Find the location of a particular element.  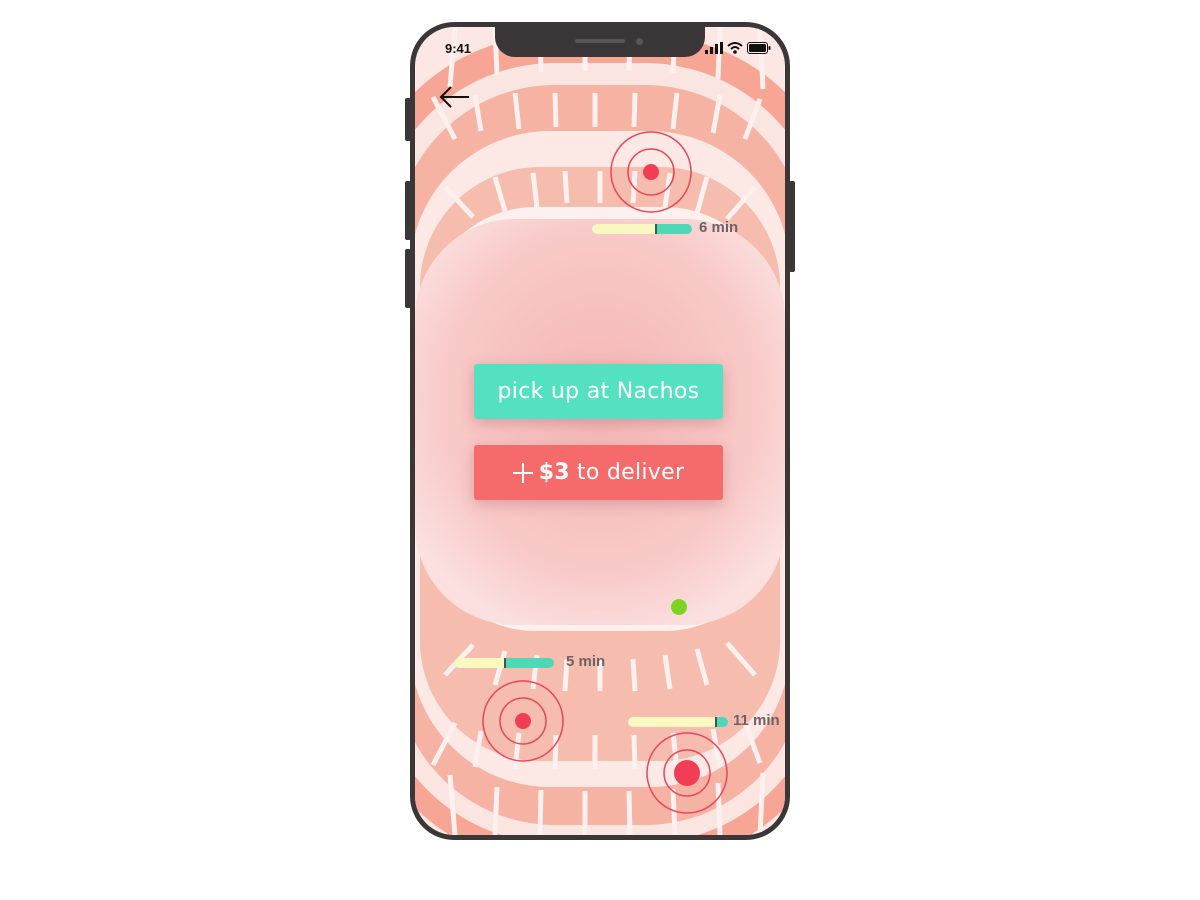

deliver-suffix: to deliver is located at coordinates (630, 472).